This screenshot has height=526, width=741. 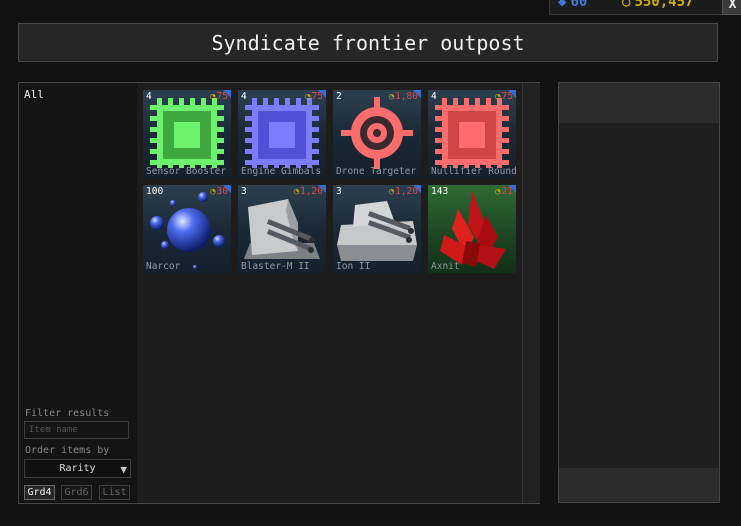 I want to click on item-name: Blaster-M II, so click(x=275, y=266).